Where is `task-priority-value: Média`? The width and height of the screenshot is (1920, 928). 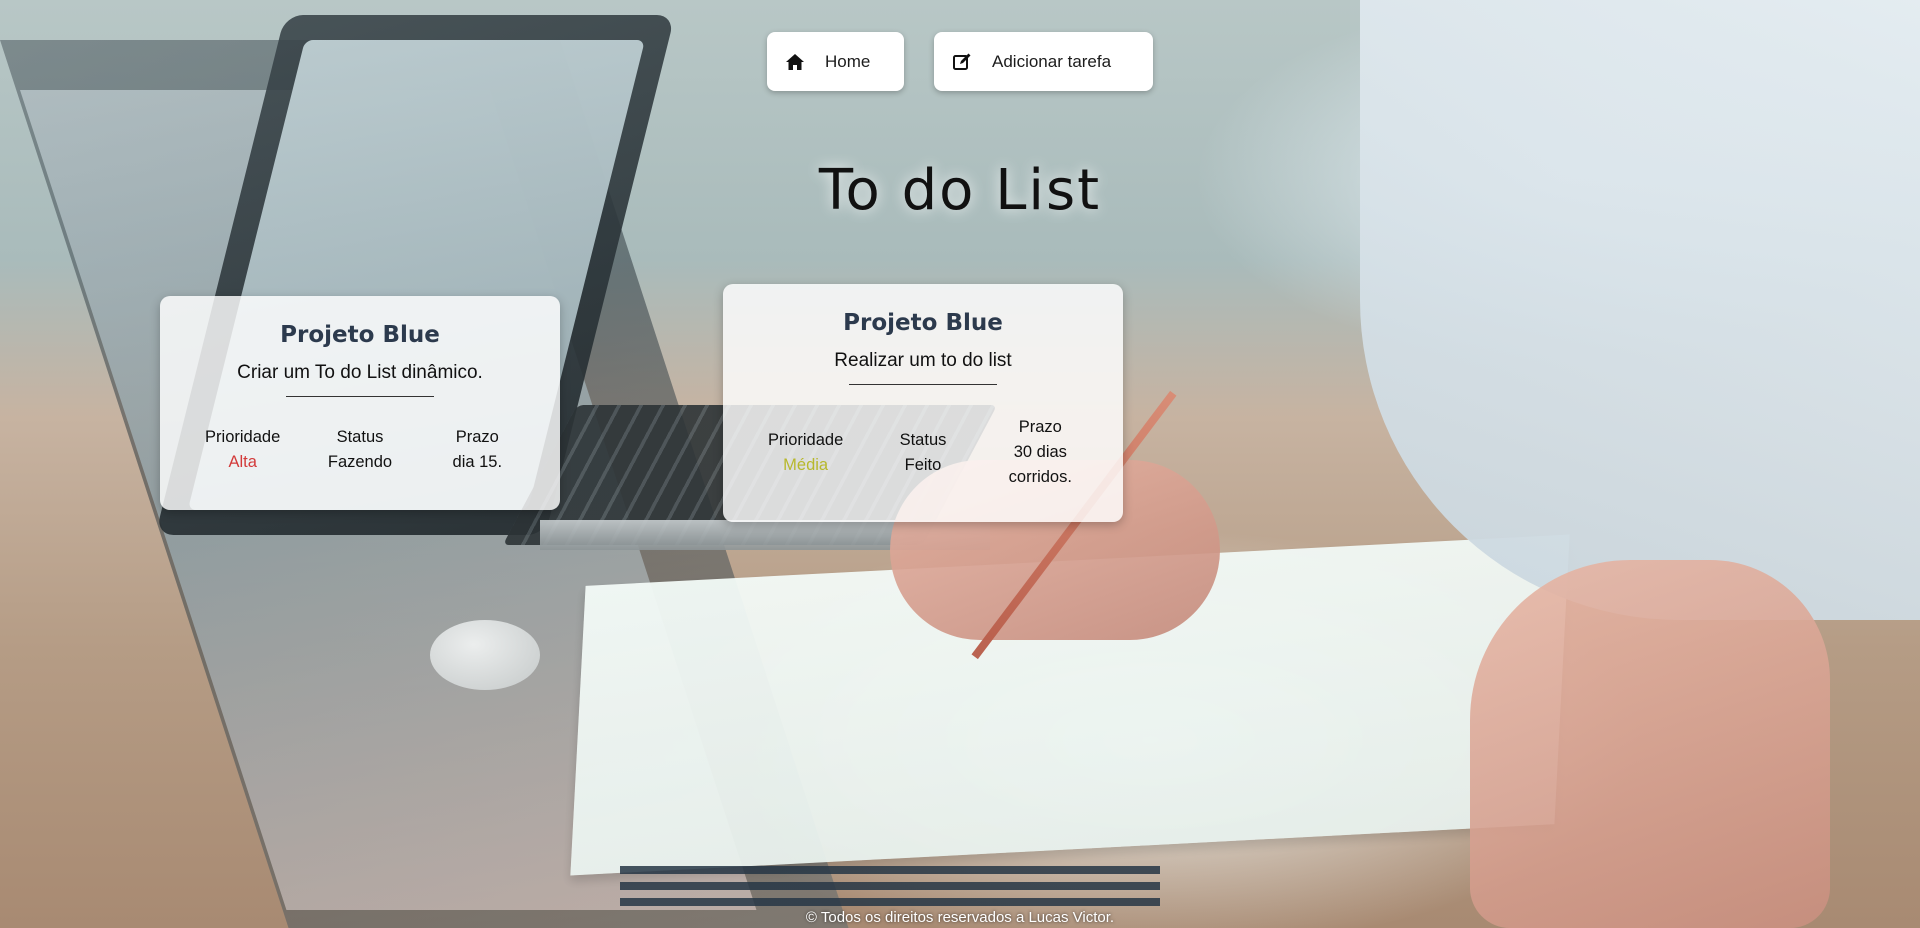 task-priority-value: Média is located at coordinates (806, 464).